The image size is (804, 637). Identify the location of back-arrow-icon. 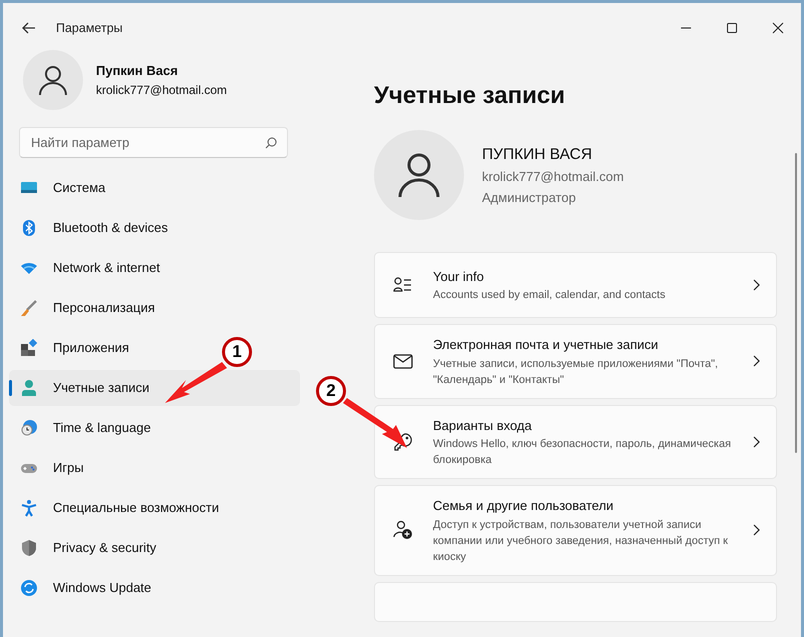
(29, 28).